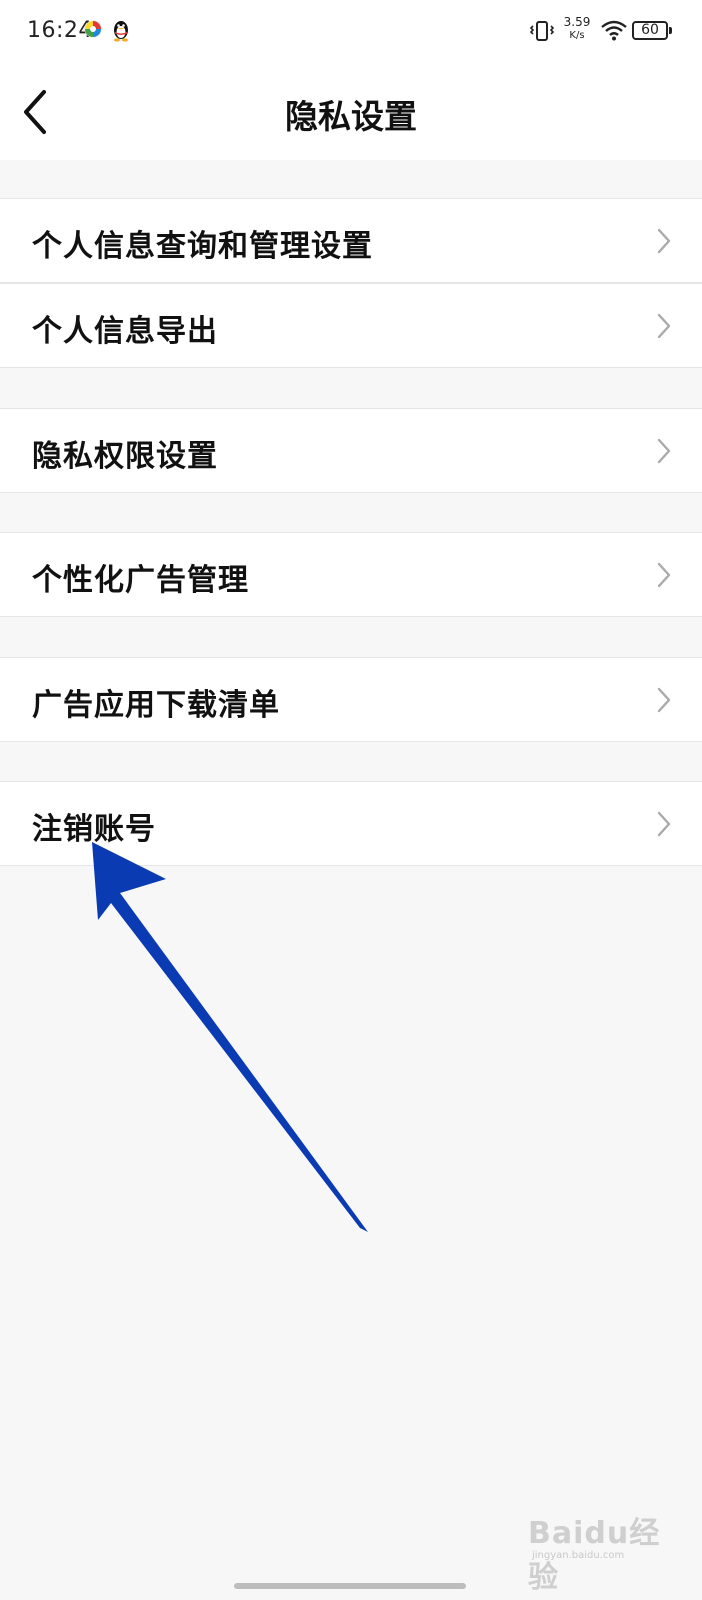 The height and width of the screenshot is (1600, 702). What do you see at coordinates (351, 116) in the screenshot?
I see `page-title: 隐私设置` at bounding box center [351, 116].